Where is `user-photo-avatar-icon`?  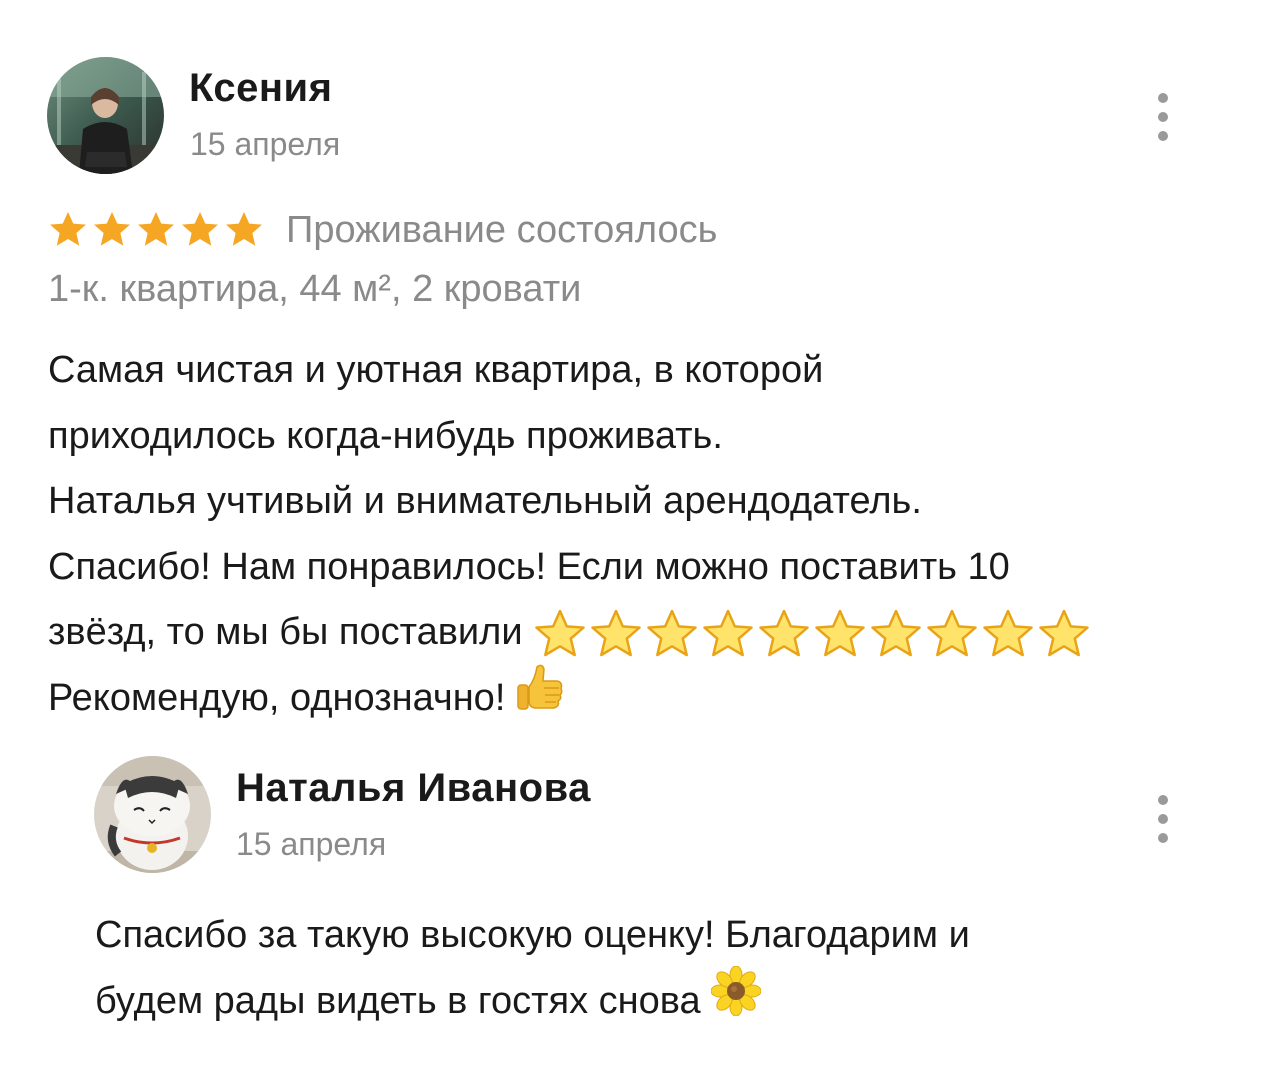
user-photo-avatar-icon is located at coordinates (105, 115).